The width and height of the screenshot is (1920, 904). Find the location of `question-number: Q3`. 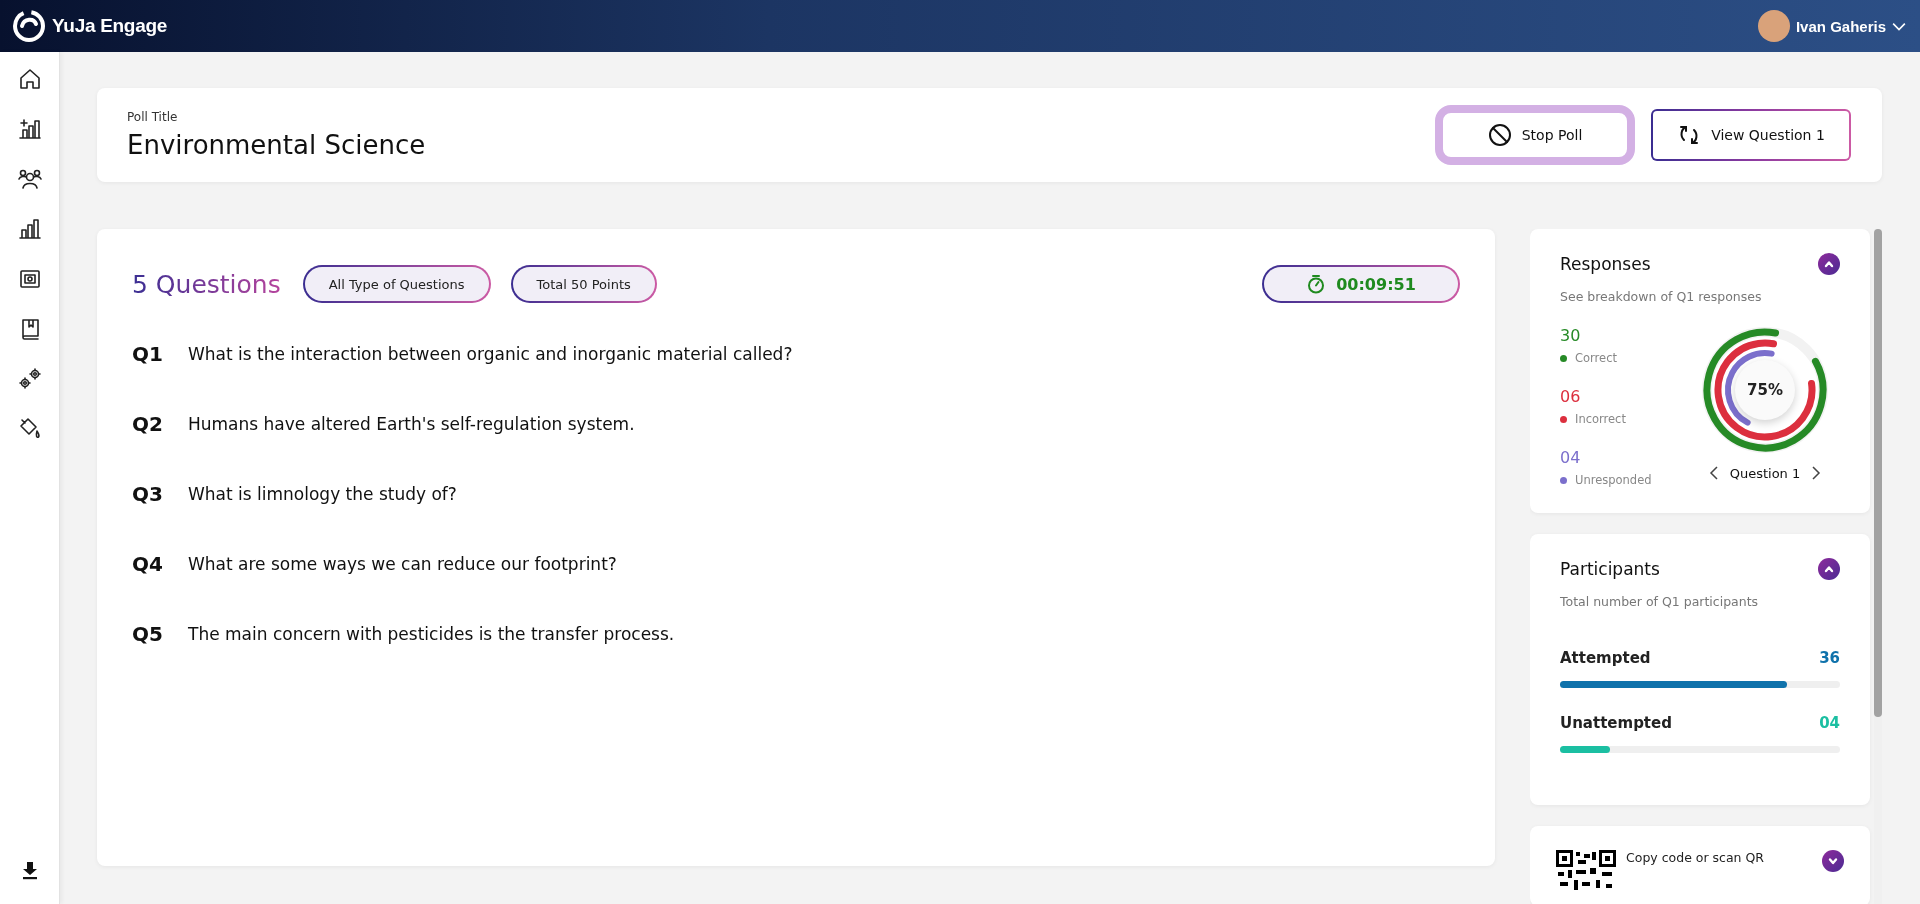

question-number: Q3 is located at coordinates (148, 494).